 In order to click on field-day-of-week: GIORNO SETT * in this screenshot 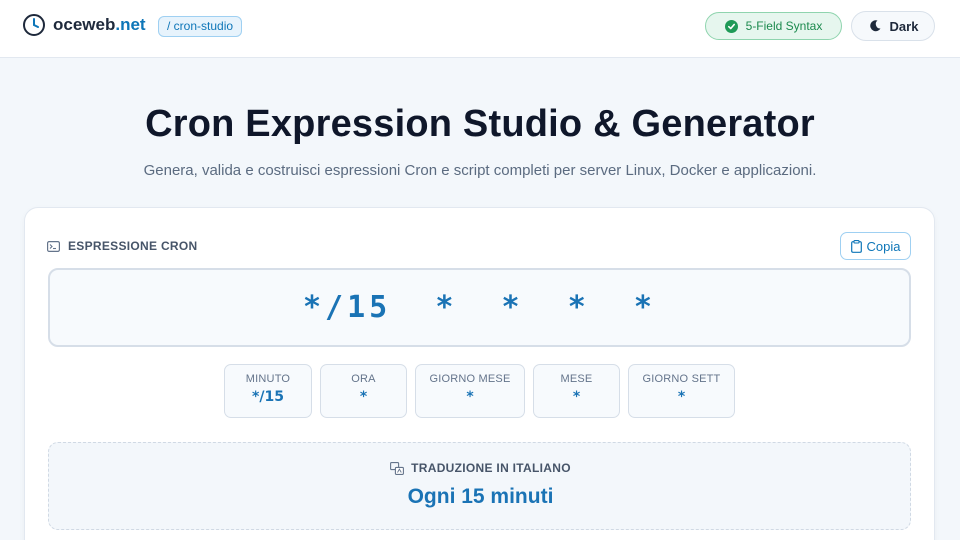, I will do `click(681, 391)`.